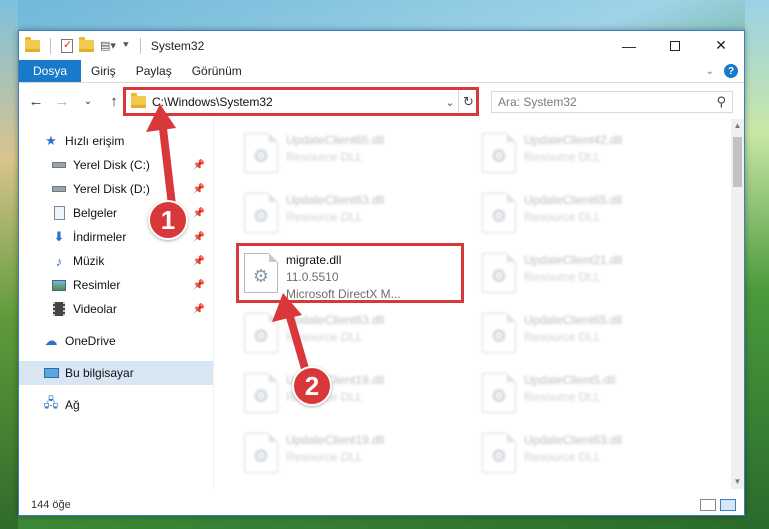 The width and height of the screenshot is (769, 529). What do you see at coordinates (731, 71) in the screenshot?
I see `help-icon: ?` at bounding box center [731, 71].